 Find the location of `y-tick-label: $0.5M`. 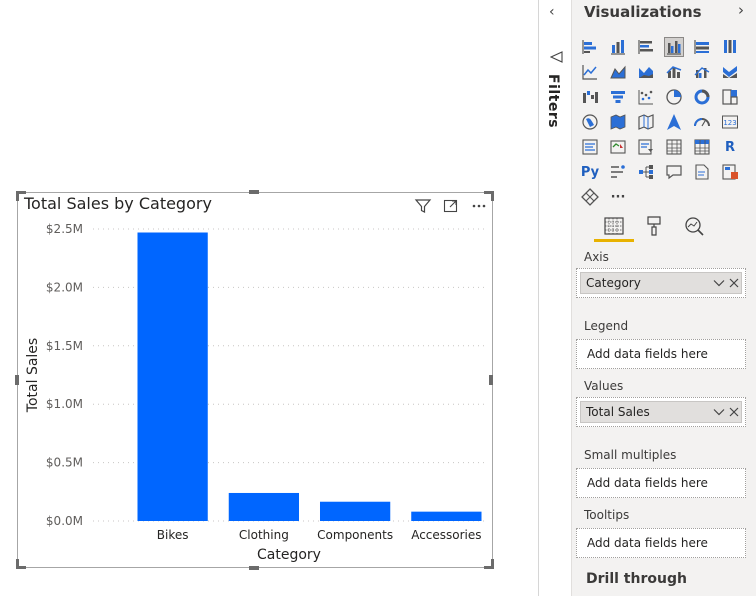

y-tick-label: $0.5M is located at coordinates (64, 463).